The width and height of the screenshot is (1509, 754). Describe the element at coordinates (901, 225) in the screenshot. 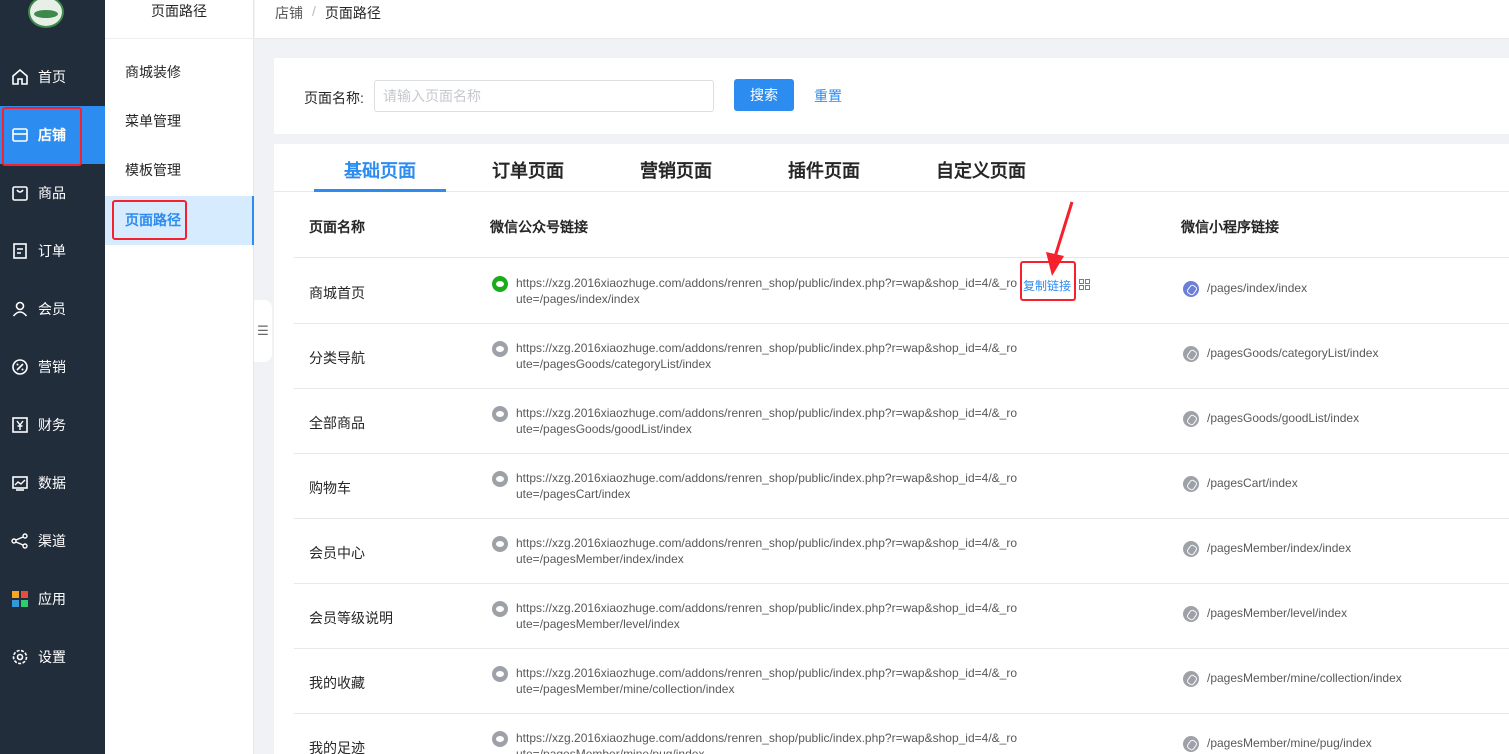

I see `table-header: 页面名称 微信公众号链接 微信小程序链接` at that location.